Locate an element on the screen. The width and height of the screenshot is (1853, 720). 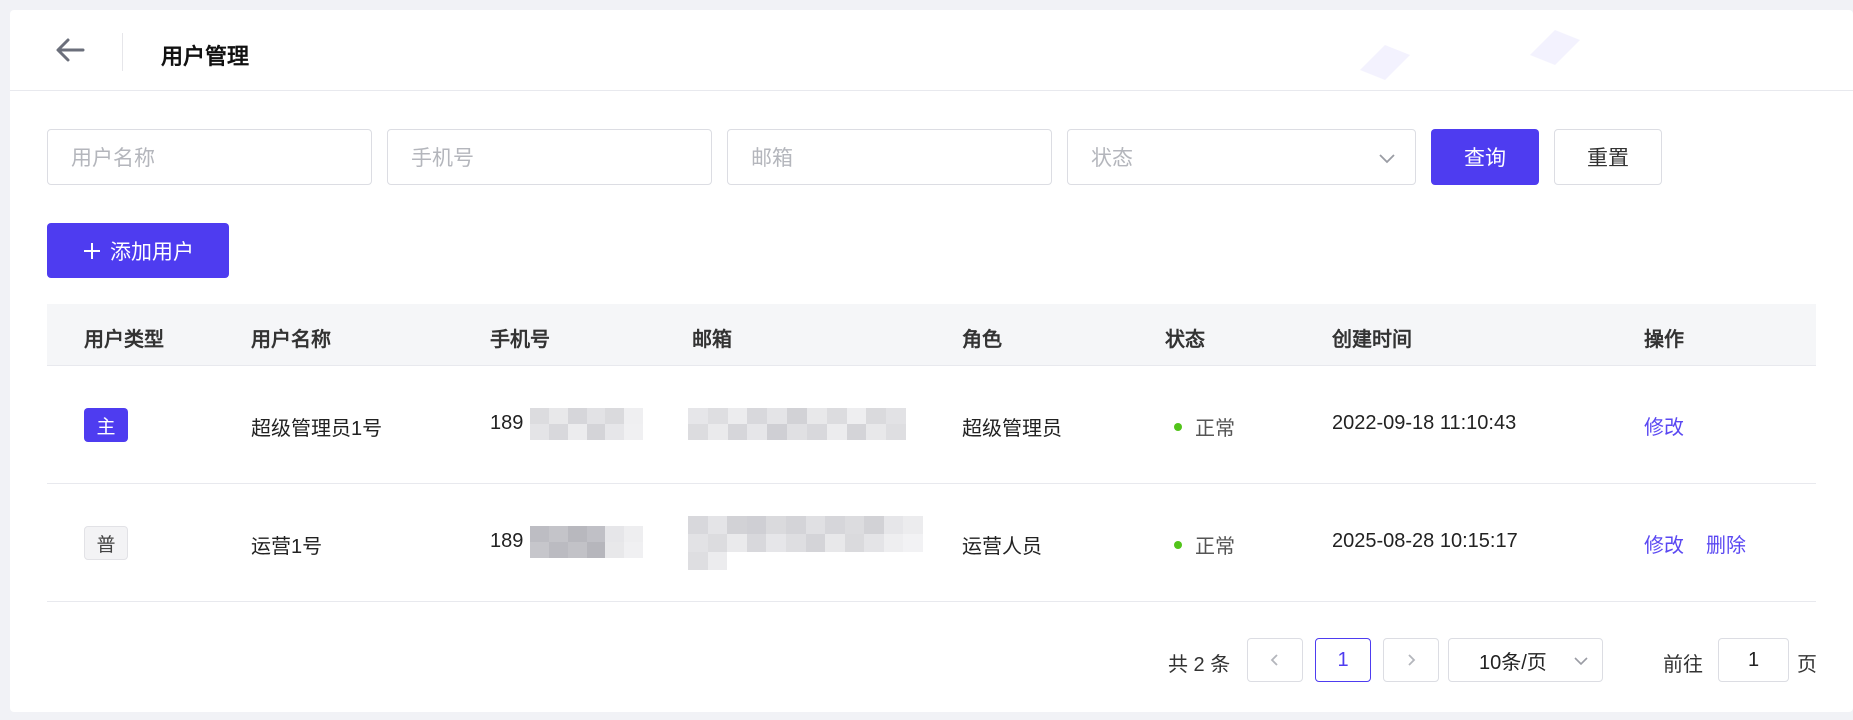
email-input: 邮箱 is located at coordinates (889, 157).